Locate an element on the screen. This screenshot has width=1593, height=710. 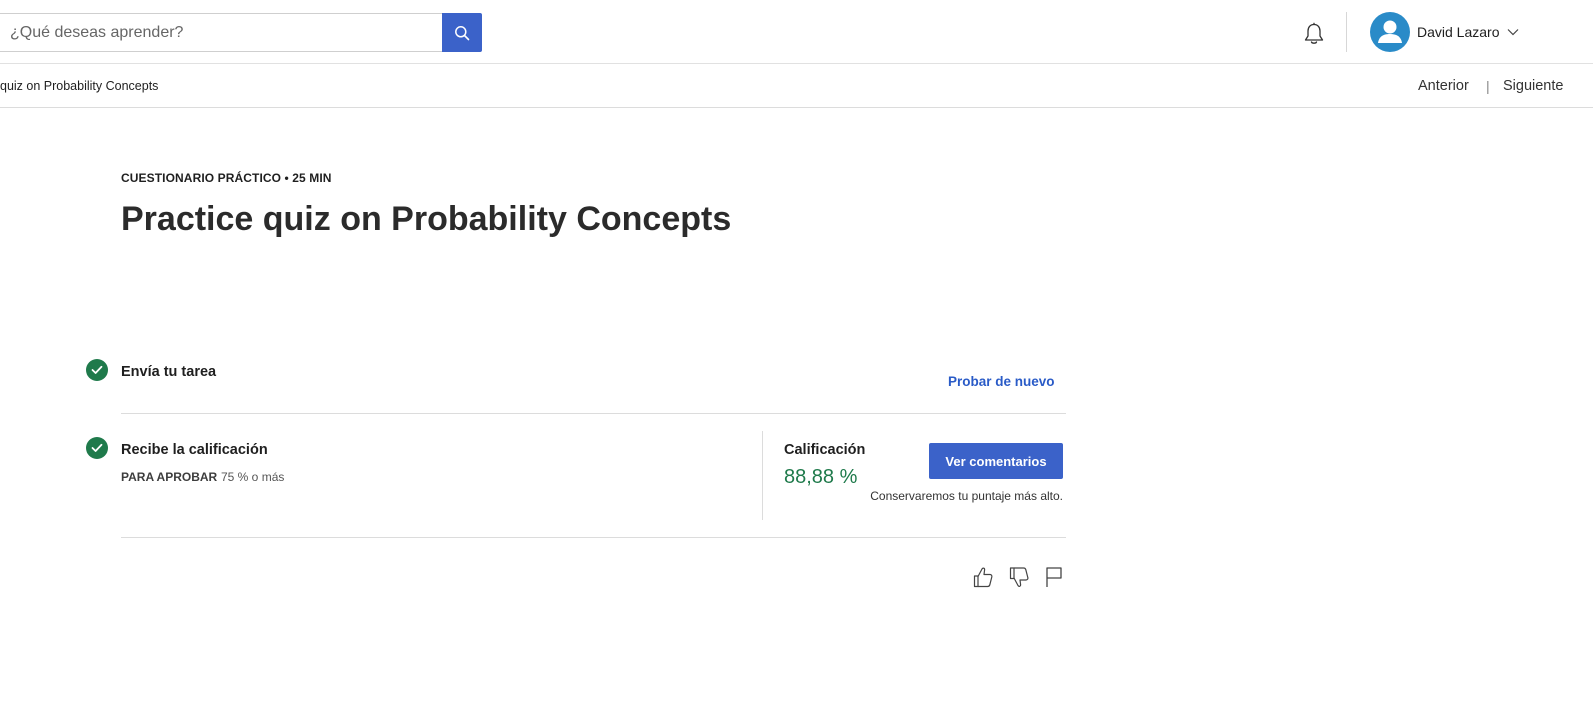
user-name: David Lazaro is located at coordinates (1458, 32).